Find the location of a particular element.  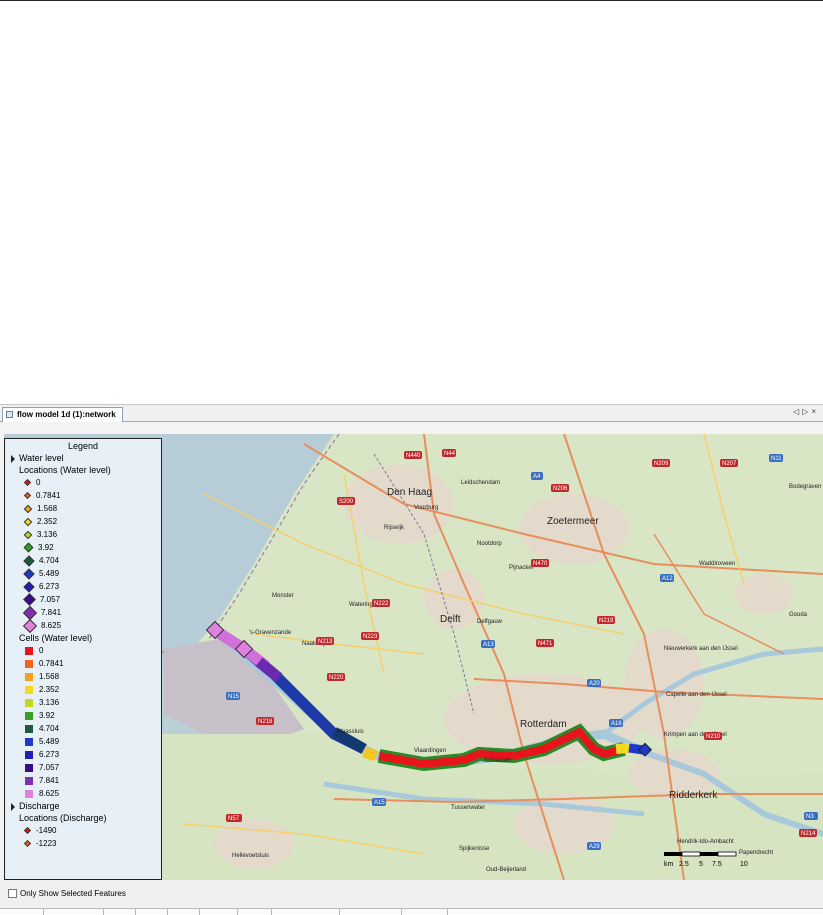

road-label: N218 is located at coordinates (265, 721).